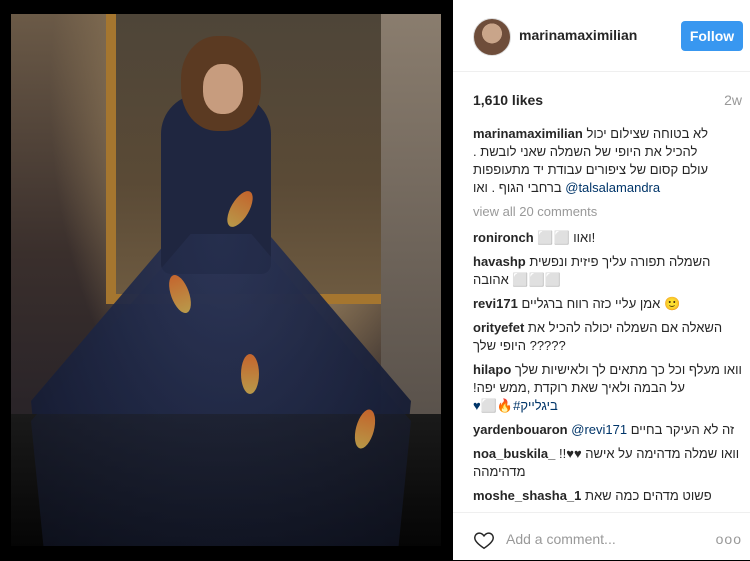 This screenshot has width=750, height=561. I want to click on comment-username: yardenbouaron, so click(520, 429).